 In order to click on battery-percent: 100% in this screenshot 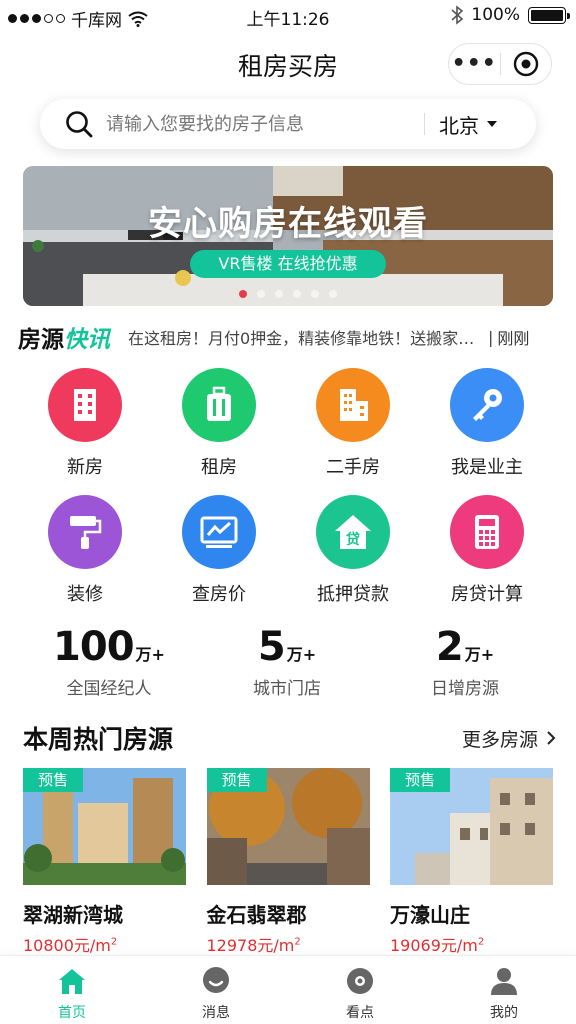, I will do `click(495, 15)`.